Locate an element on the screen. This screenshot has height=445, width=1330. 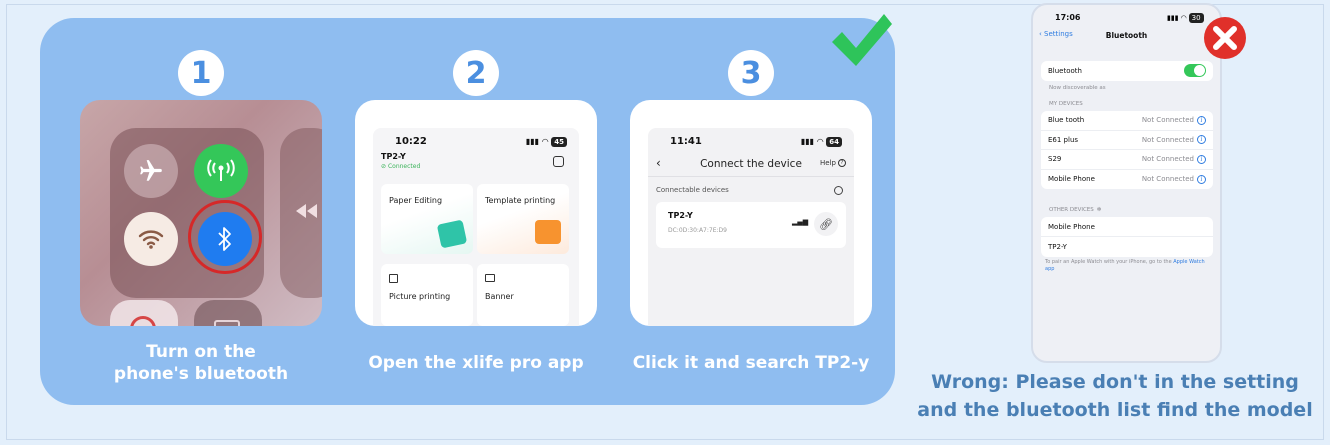
status-time: 10:22 is located at coordinates (411, 141).